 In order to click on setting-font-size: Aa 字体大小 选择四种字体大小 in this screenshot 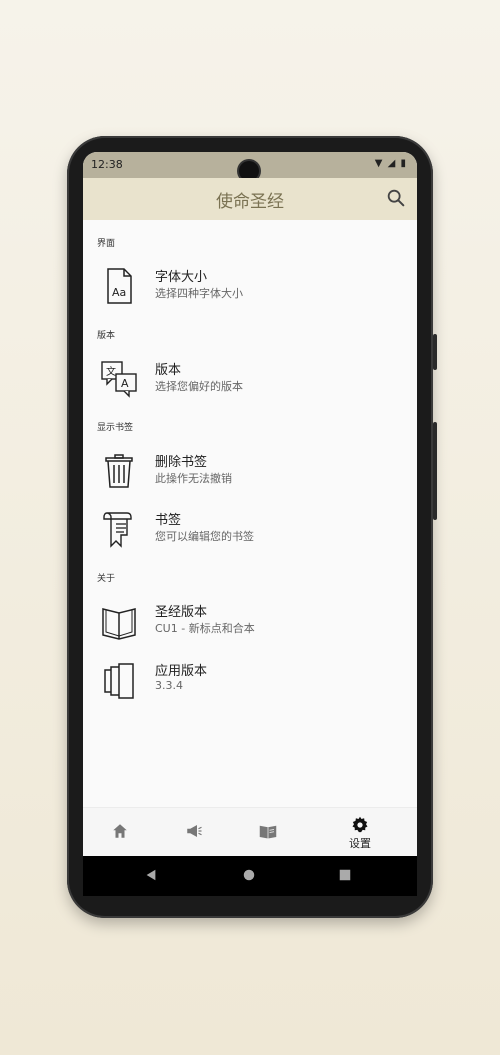, I will do `click(250, 288)`.